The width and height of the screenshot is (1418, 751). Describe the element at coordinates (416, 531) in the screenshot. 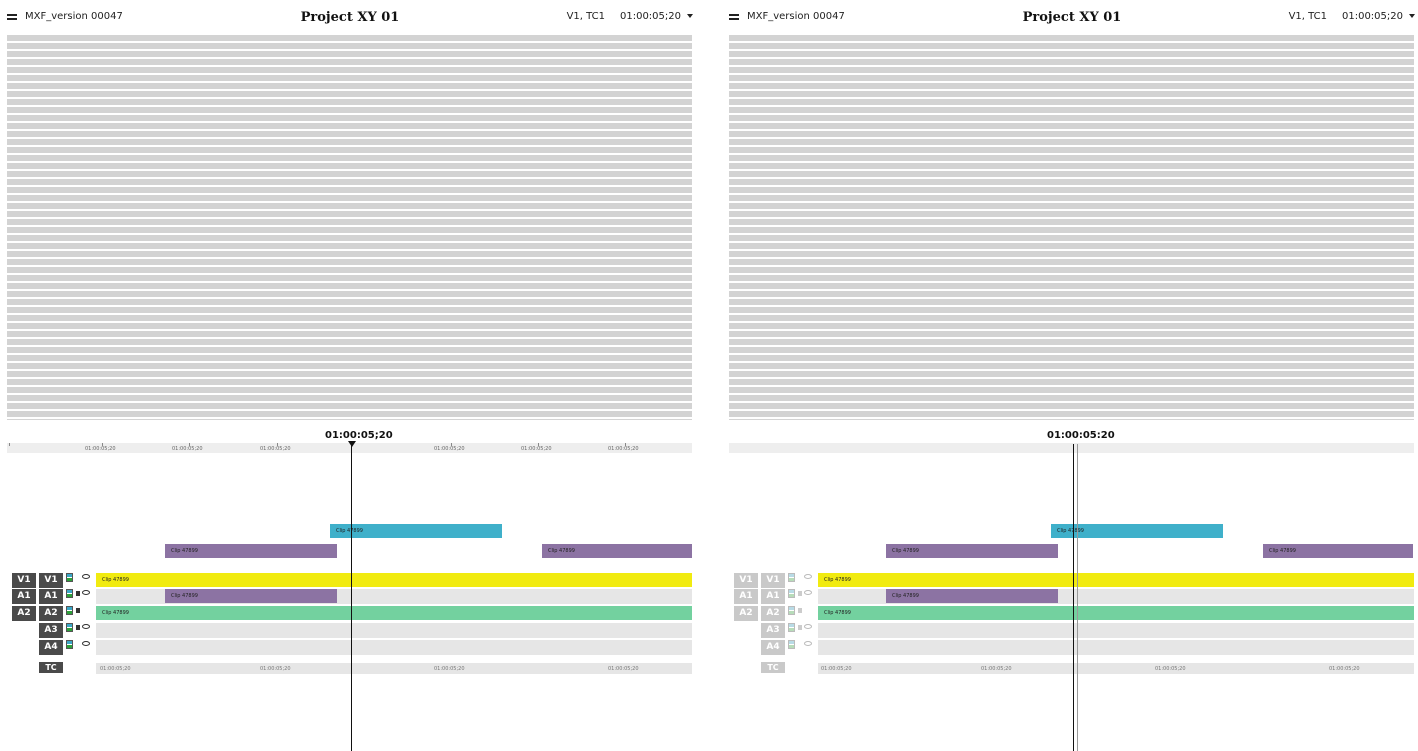

I see `clip-cyan: Clip 47899` at that location.